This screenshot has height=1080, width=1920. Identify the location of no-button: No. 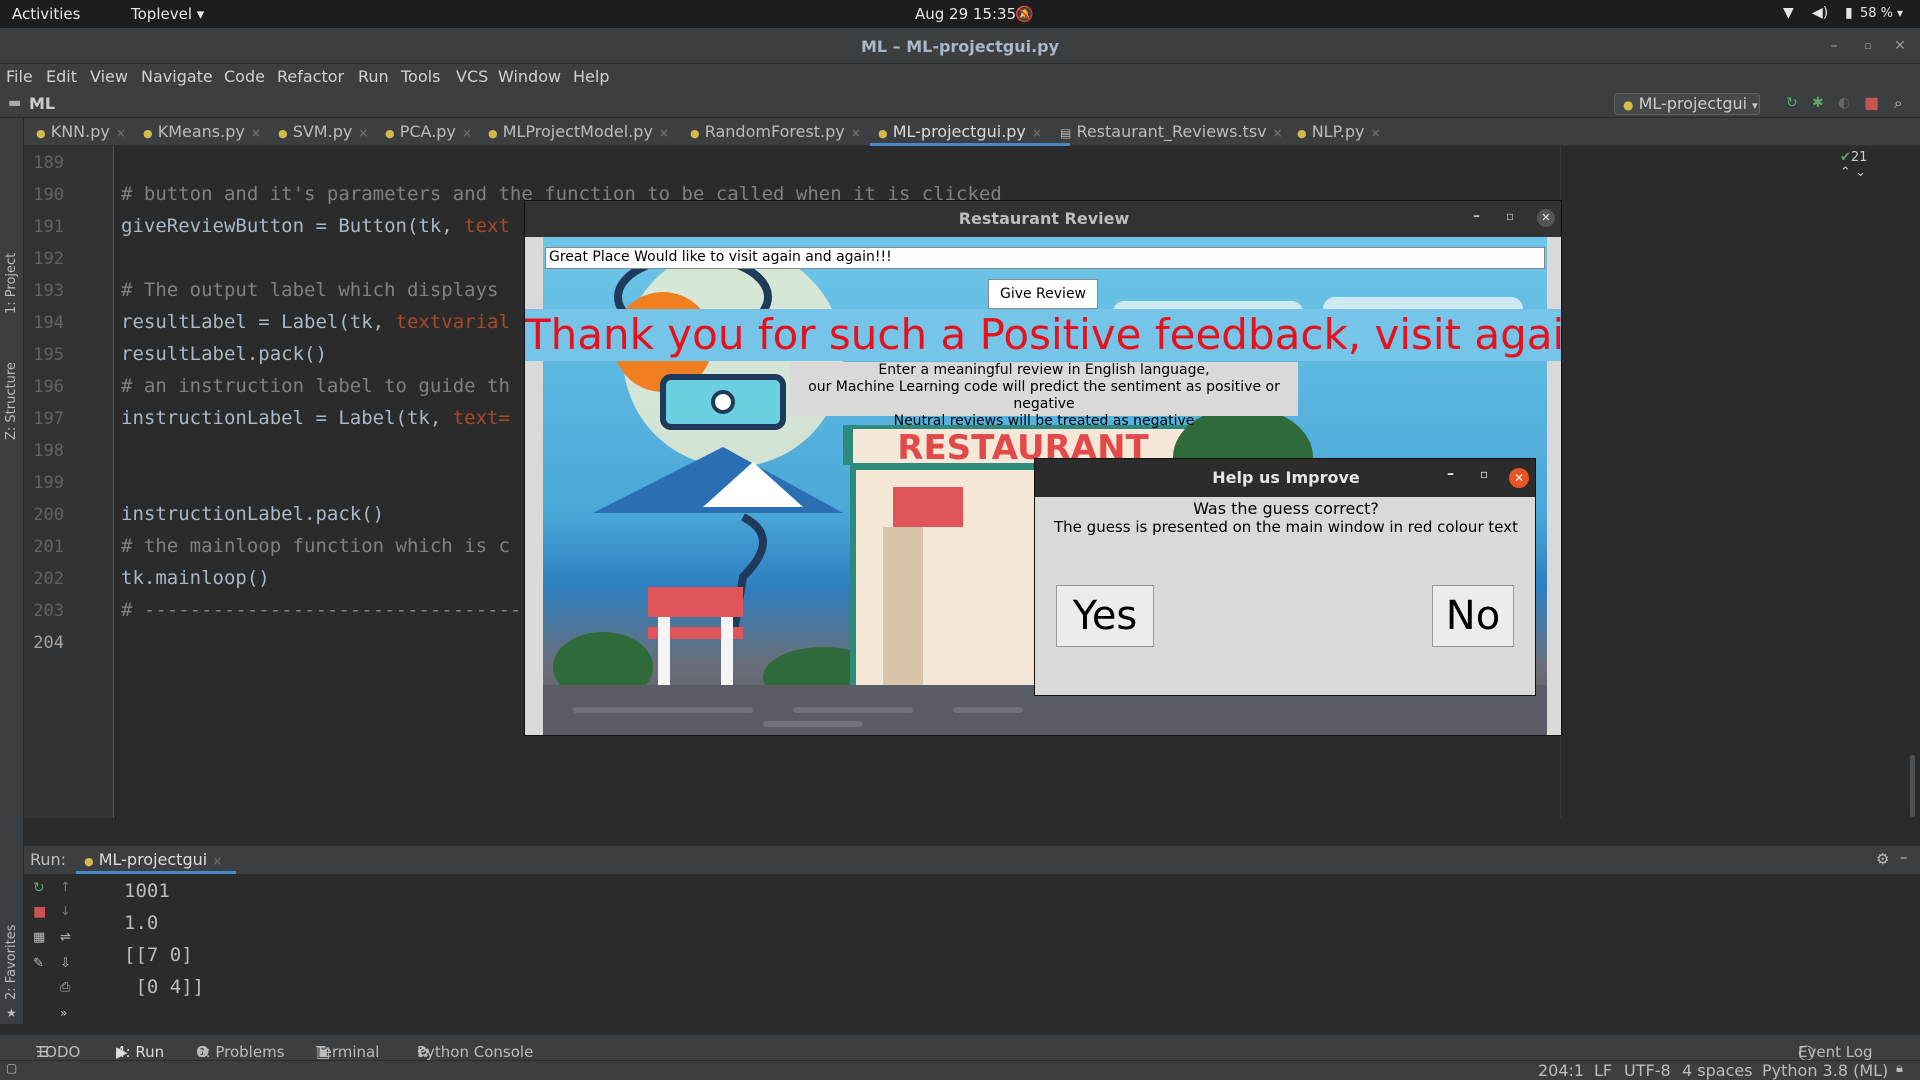
(1473, 616).